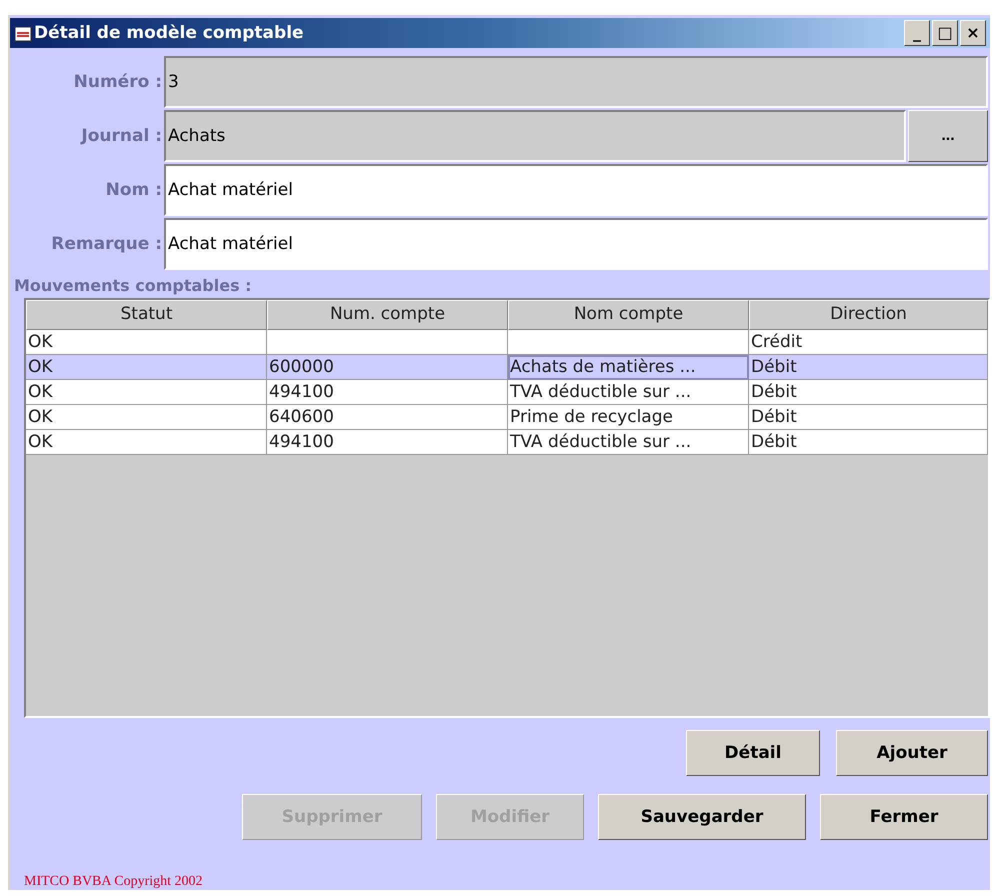 Image resolution: width=998 pixels, height=896 pixels. What do you see at coordinates (387, 315) in the screenshot?
I see `column-header: Num. compte` at bounding box center [387, 315].